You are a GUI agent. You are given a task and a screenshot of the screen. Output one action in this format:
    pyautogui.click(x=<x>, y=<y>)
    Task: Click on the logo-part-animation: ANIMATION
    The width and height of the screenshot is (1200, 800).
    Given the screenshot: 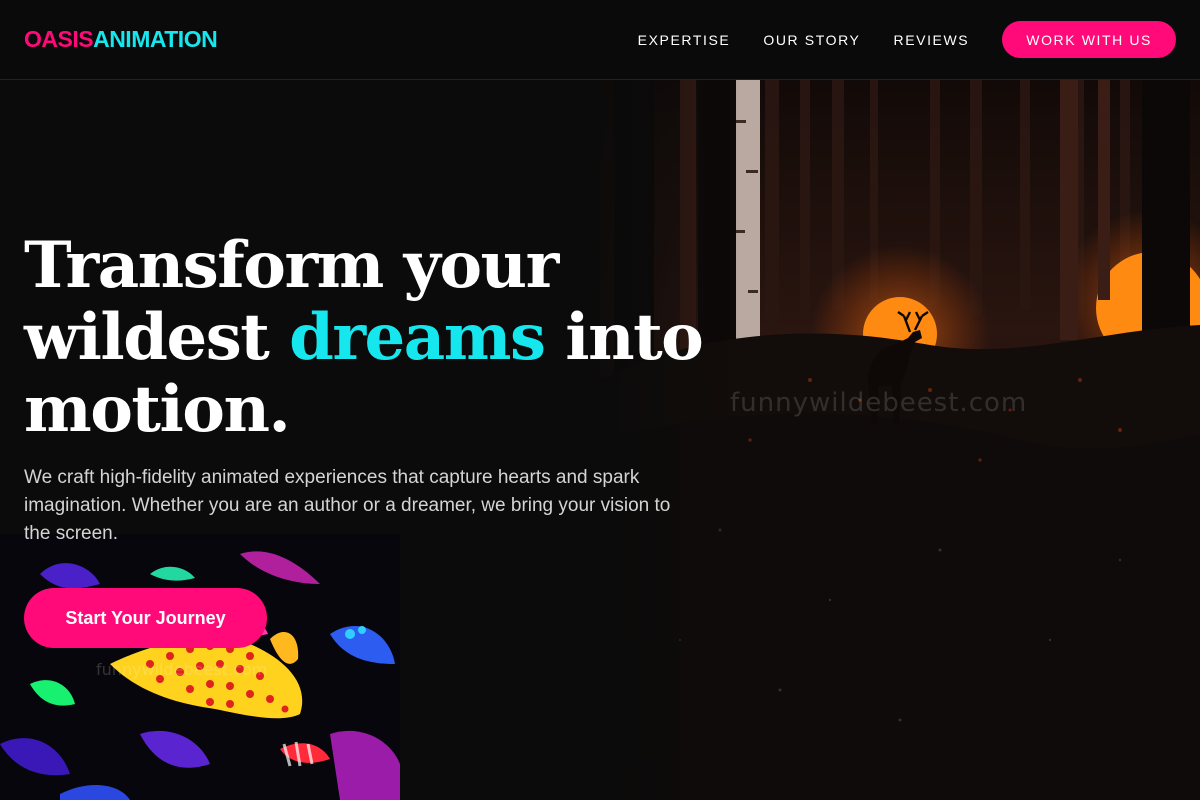 What is the action you would take?
    pyautogui.click(x=155, y=39)
    